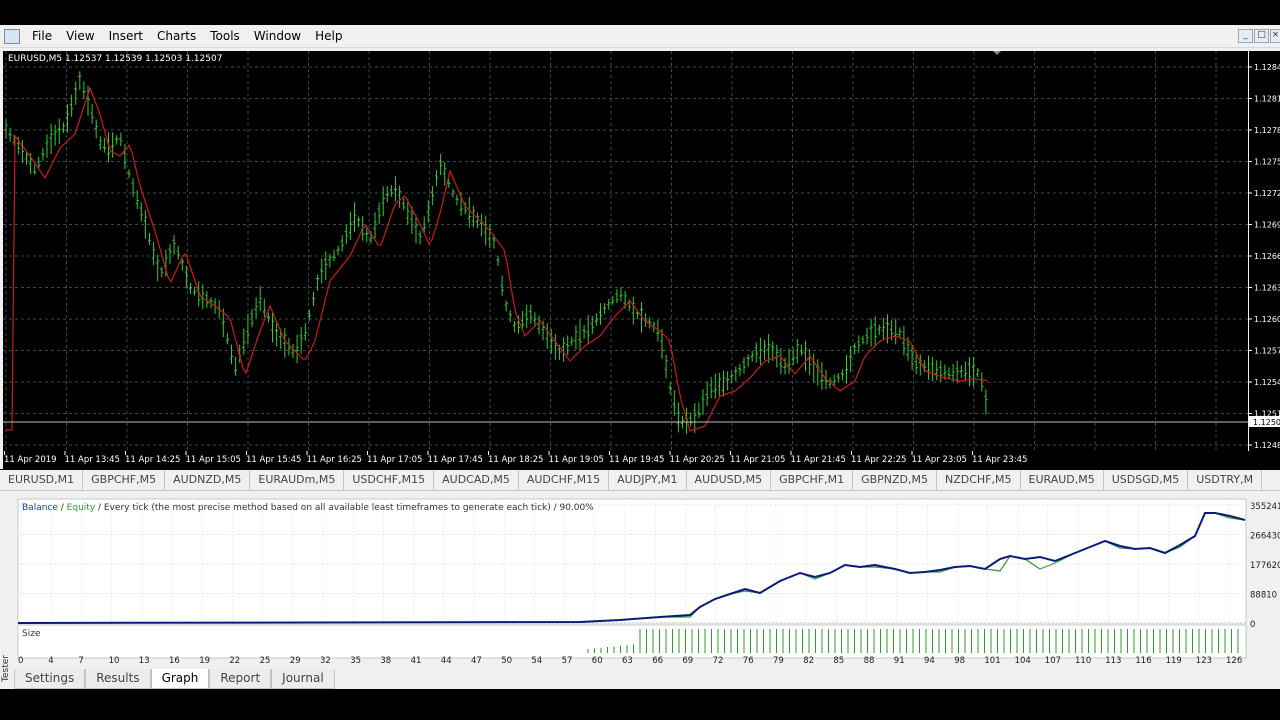  What do you see at coordinates (297, 480) in the screenshot?
I see `symbol-tab: EURAUDm,M5` at bounding box center [297, 480].